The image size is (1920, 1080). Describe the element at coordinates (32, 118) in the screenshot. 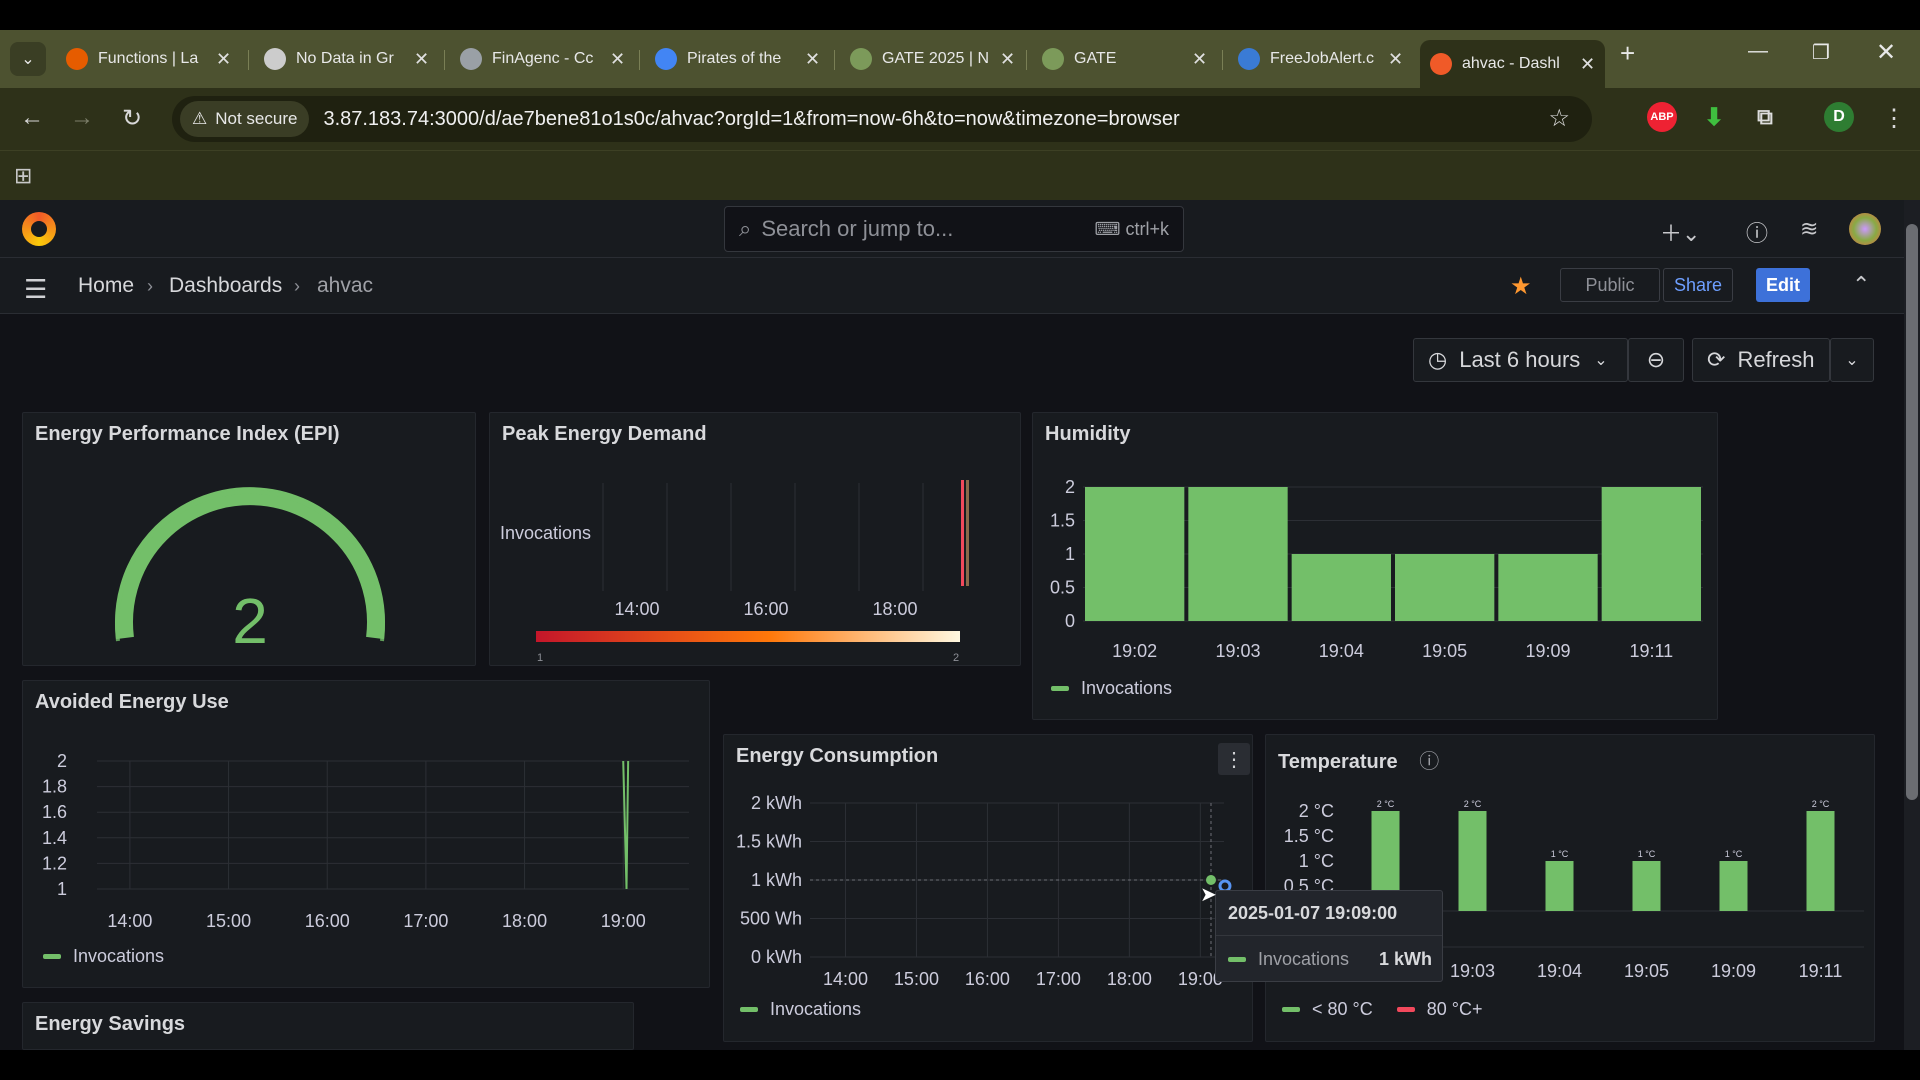

I see `back-icon: ←` at that location.